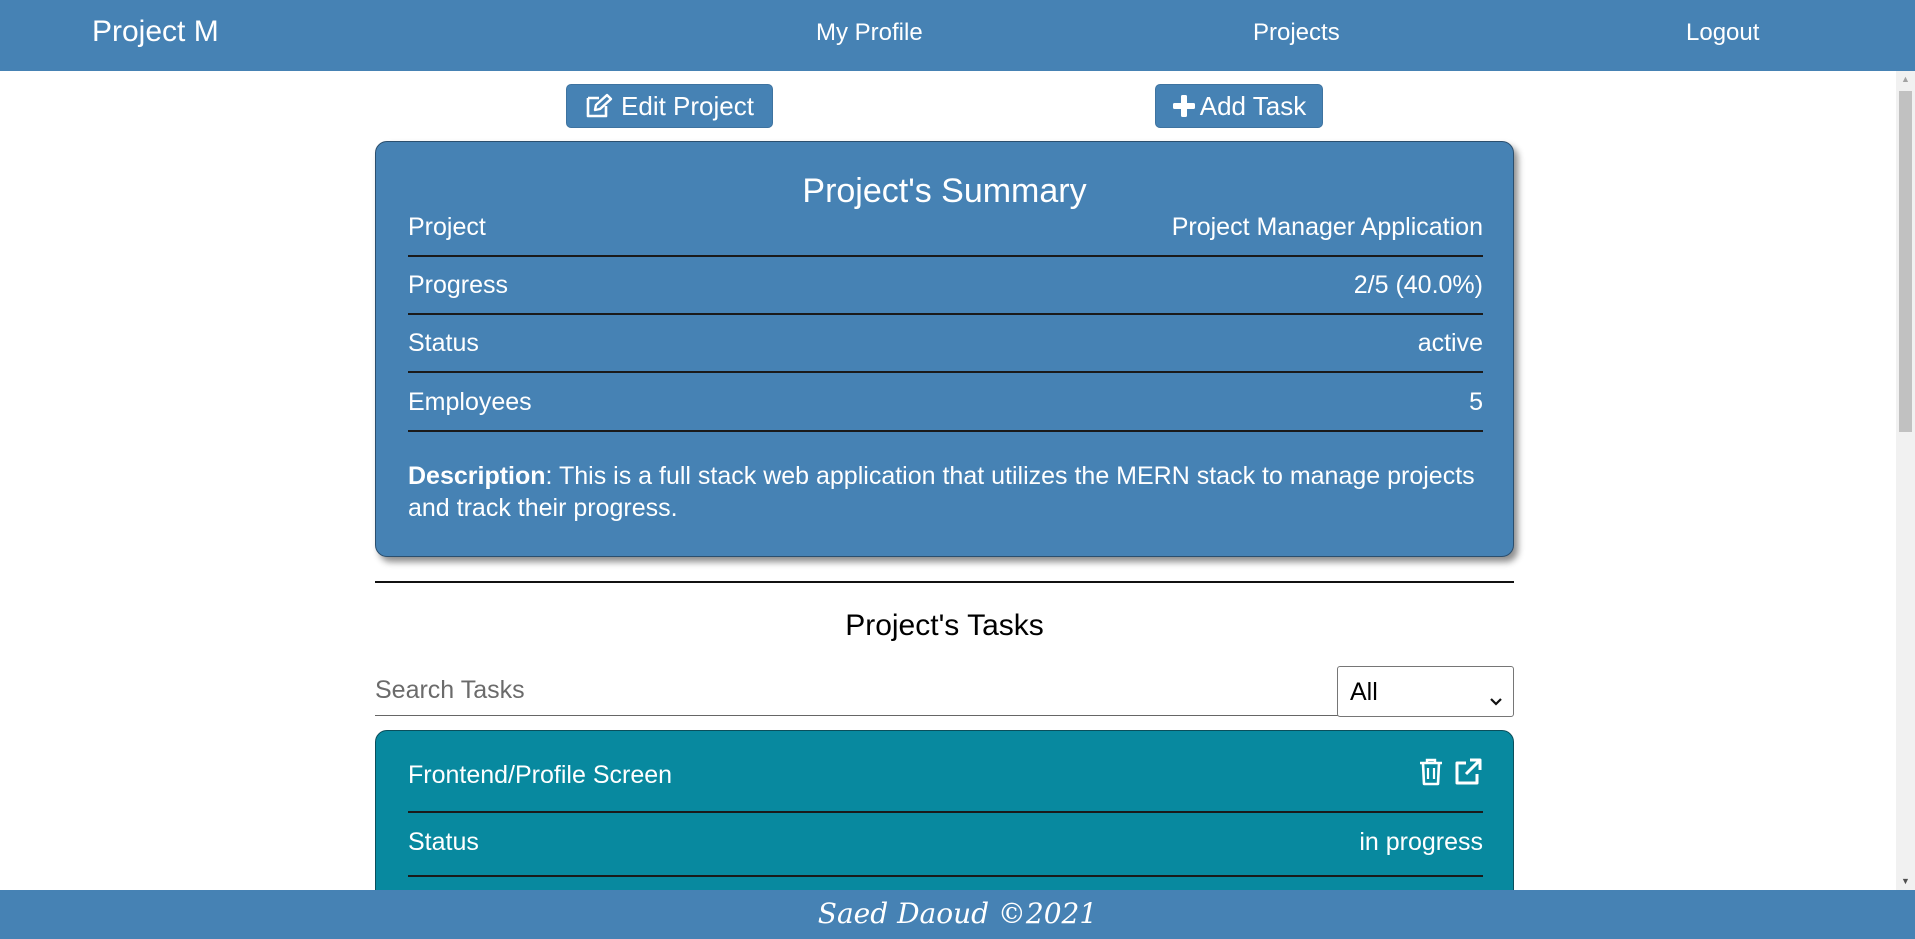 Image resolution: width=1915 pixels, height=939 pixels. Describe the element at coordinates (1450, 774) in the screenshot. I see `task-actions` at that location.